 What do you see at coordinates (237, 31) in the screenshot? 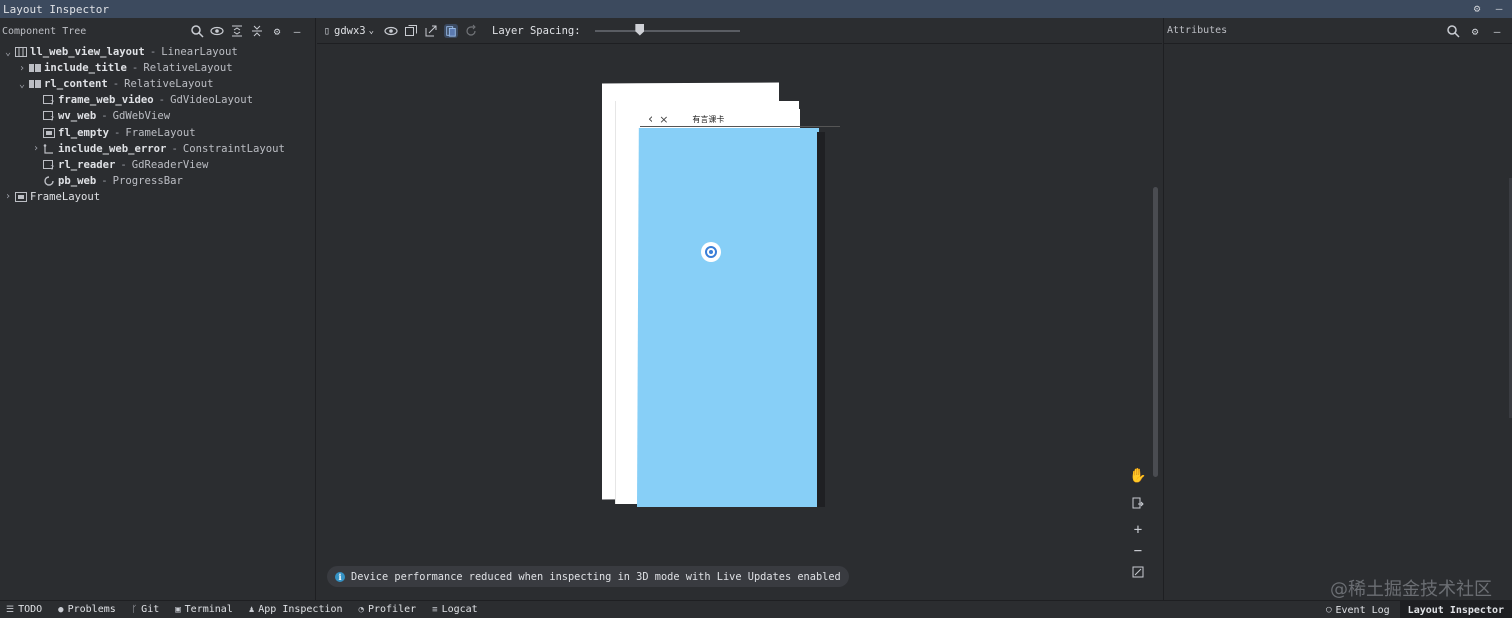
I see `expand-all-icon` at bounding box center [237, 31].